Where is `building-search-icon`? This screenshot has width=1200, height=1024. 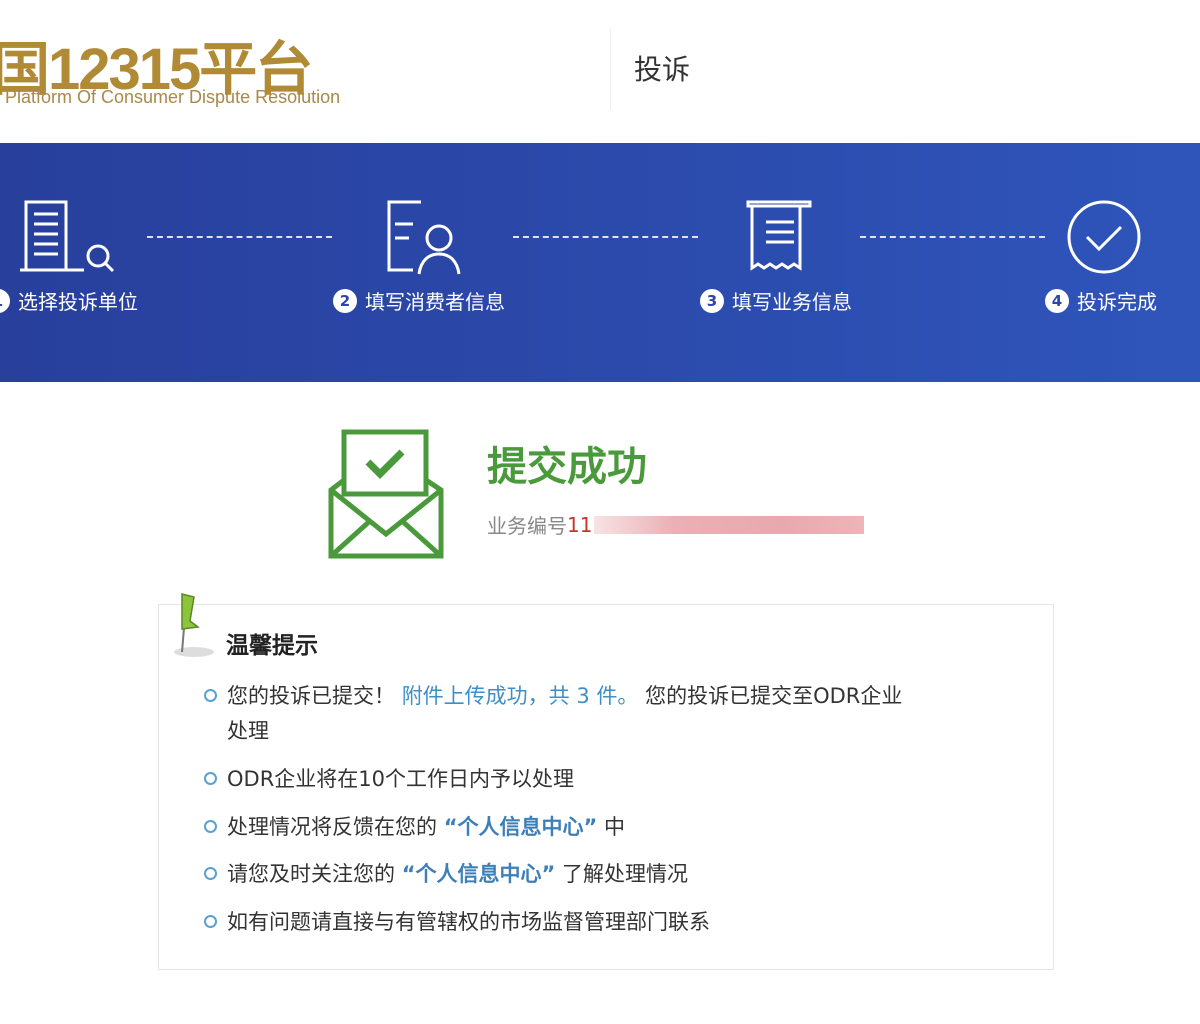
building-search-icon is located at coordinates (67, 236).